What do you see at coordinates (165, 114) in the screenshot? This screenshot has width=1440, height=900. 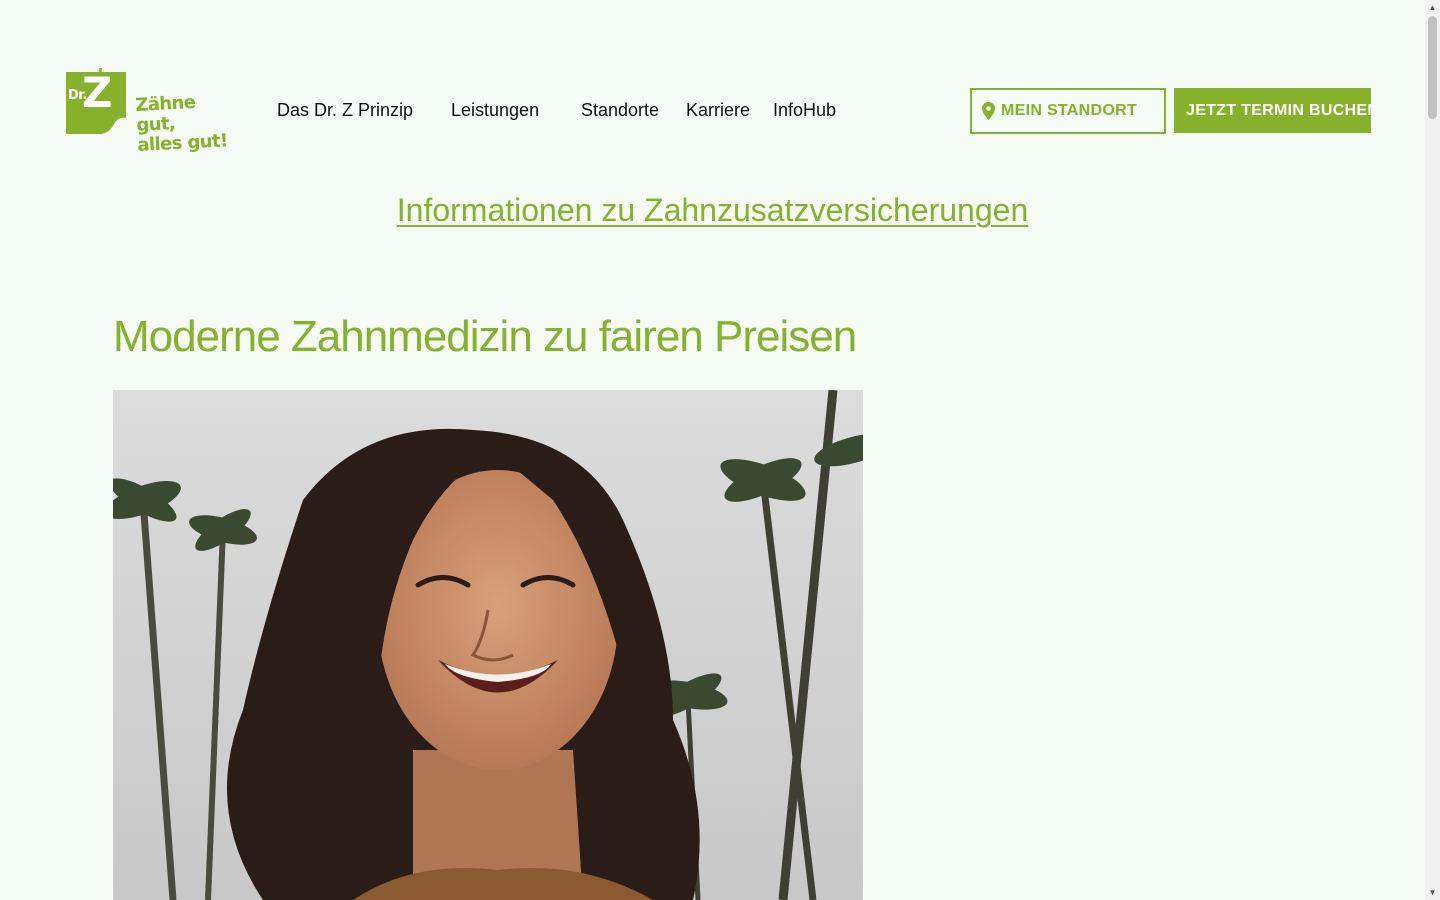 I see `logo-tagline-line1: Zähne gut,` at bounding box center [165, 114].